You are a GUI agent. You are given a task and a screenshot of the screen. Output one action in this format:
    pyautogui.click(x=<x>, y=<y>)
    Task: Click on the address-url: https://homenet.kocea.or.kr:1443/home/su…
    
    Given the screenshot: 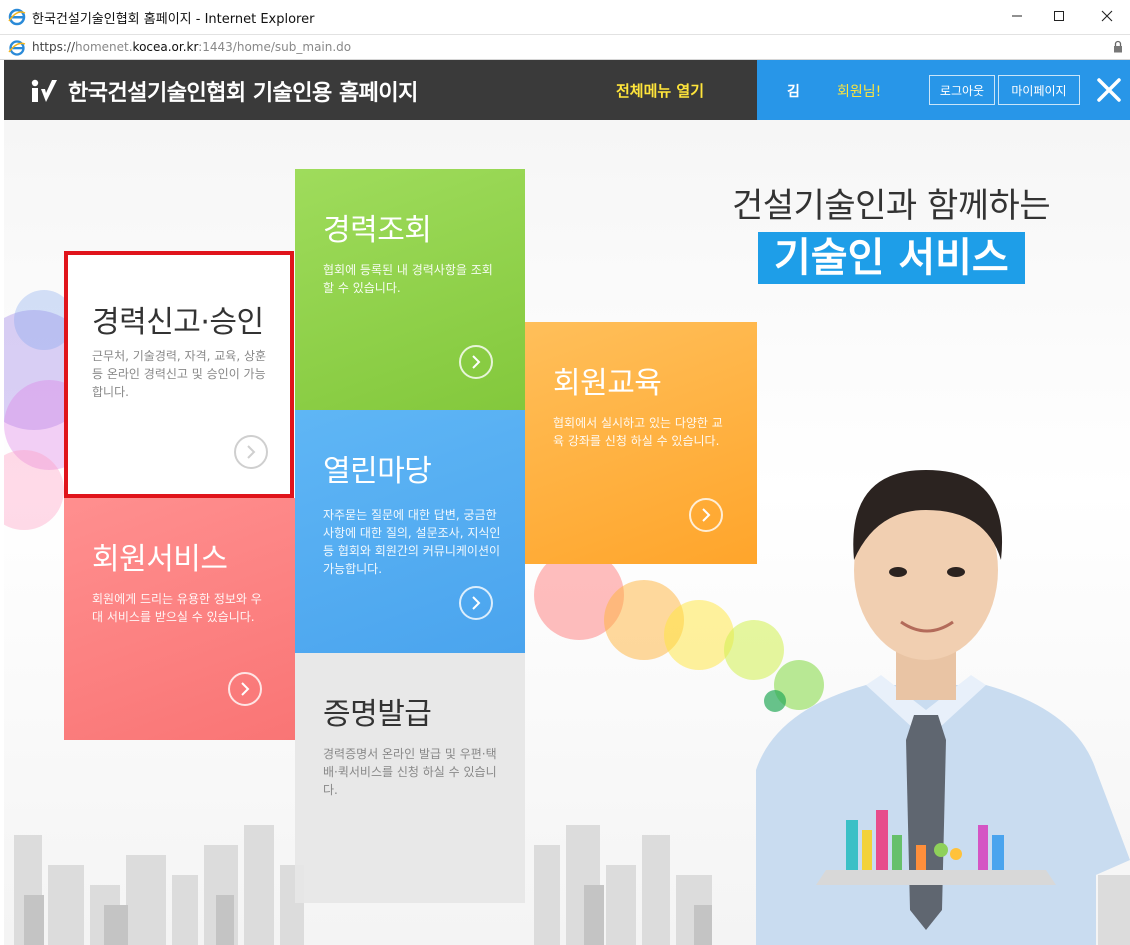 What is the action you would take?
    pyautogui.click(x=191, y=47)
    